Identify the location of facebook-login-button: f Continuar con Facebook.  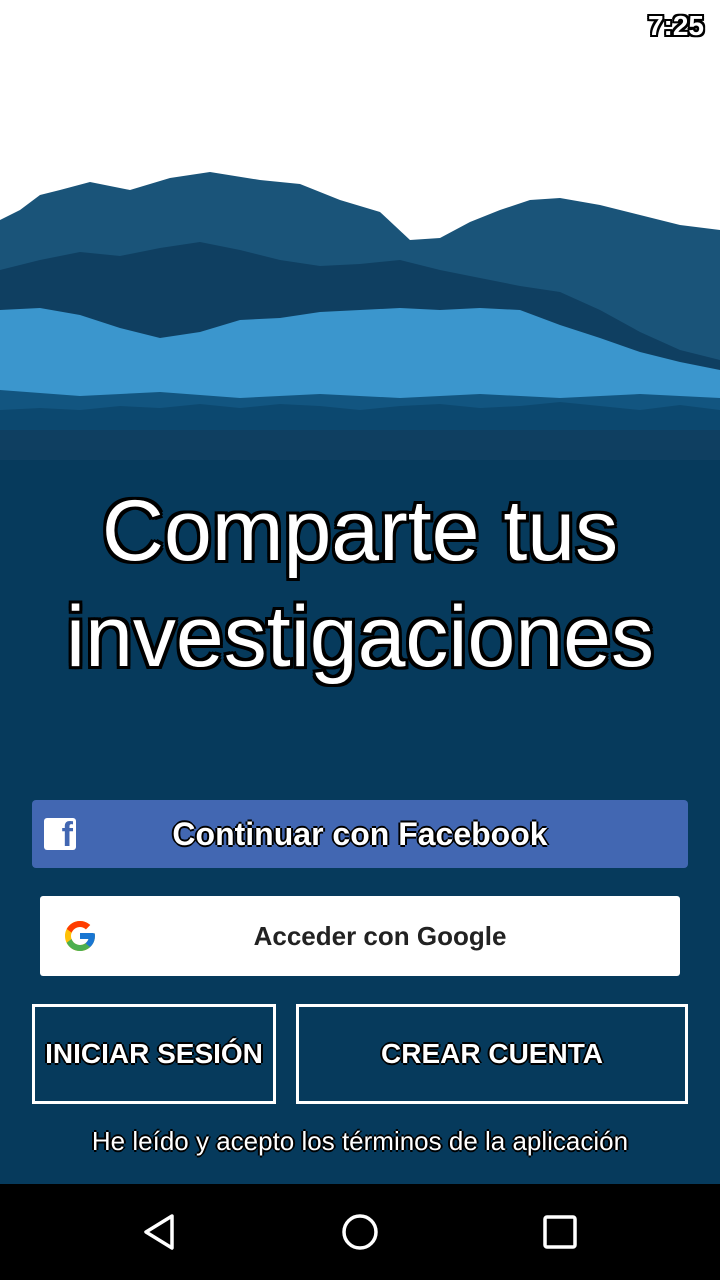
(360, 834).